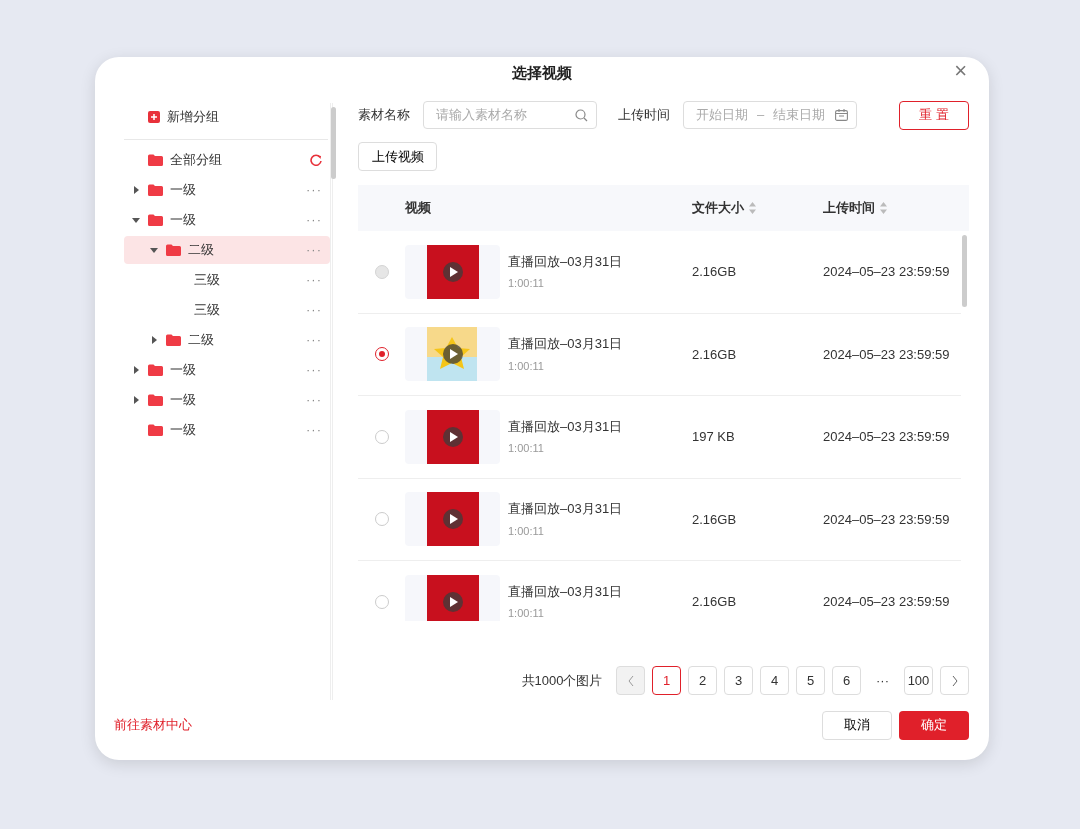 The image size is (1080, 829). Describe the element at coordinates (418, 208) in the screenshot. I see `column-header: 视频` at that location.